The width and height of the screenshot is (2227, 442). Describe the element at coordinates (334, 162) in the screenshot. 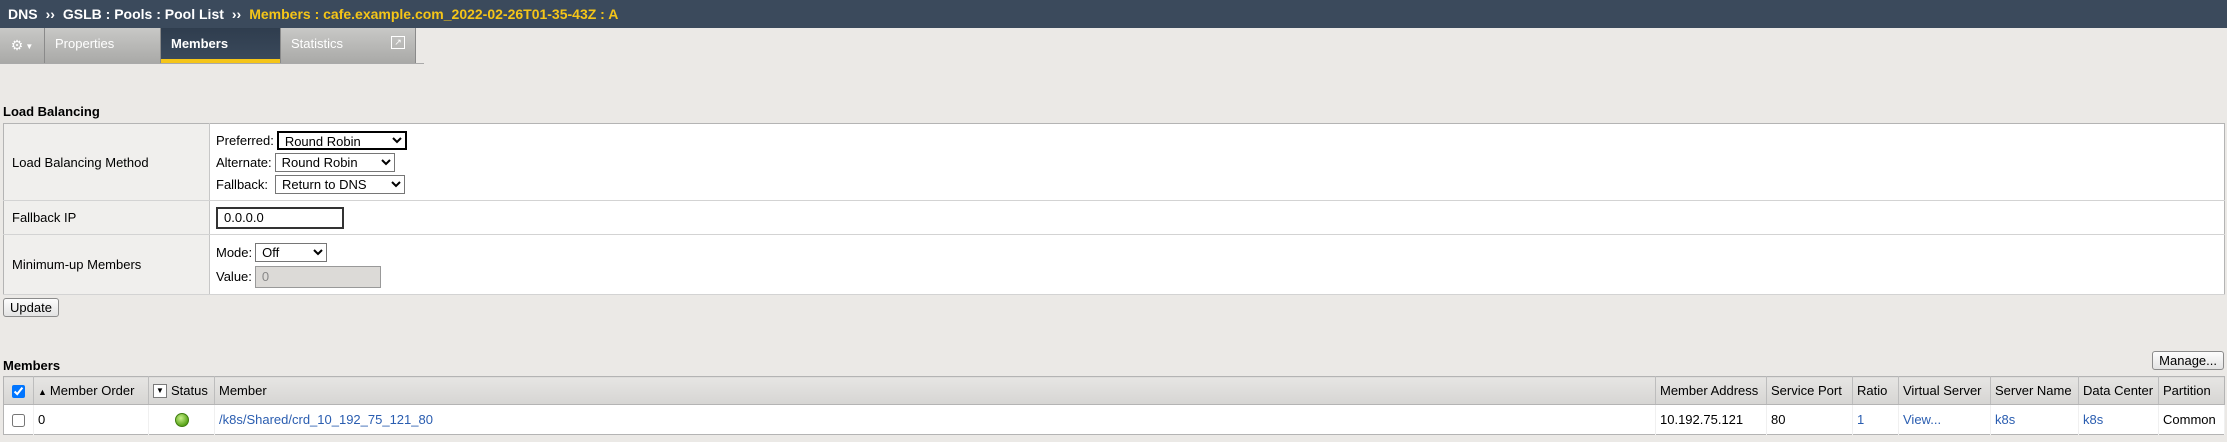

I see `alternate-method-select: Round Robin` at that location.